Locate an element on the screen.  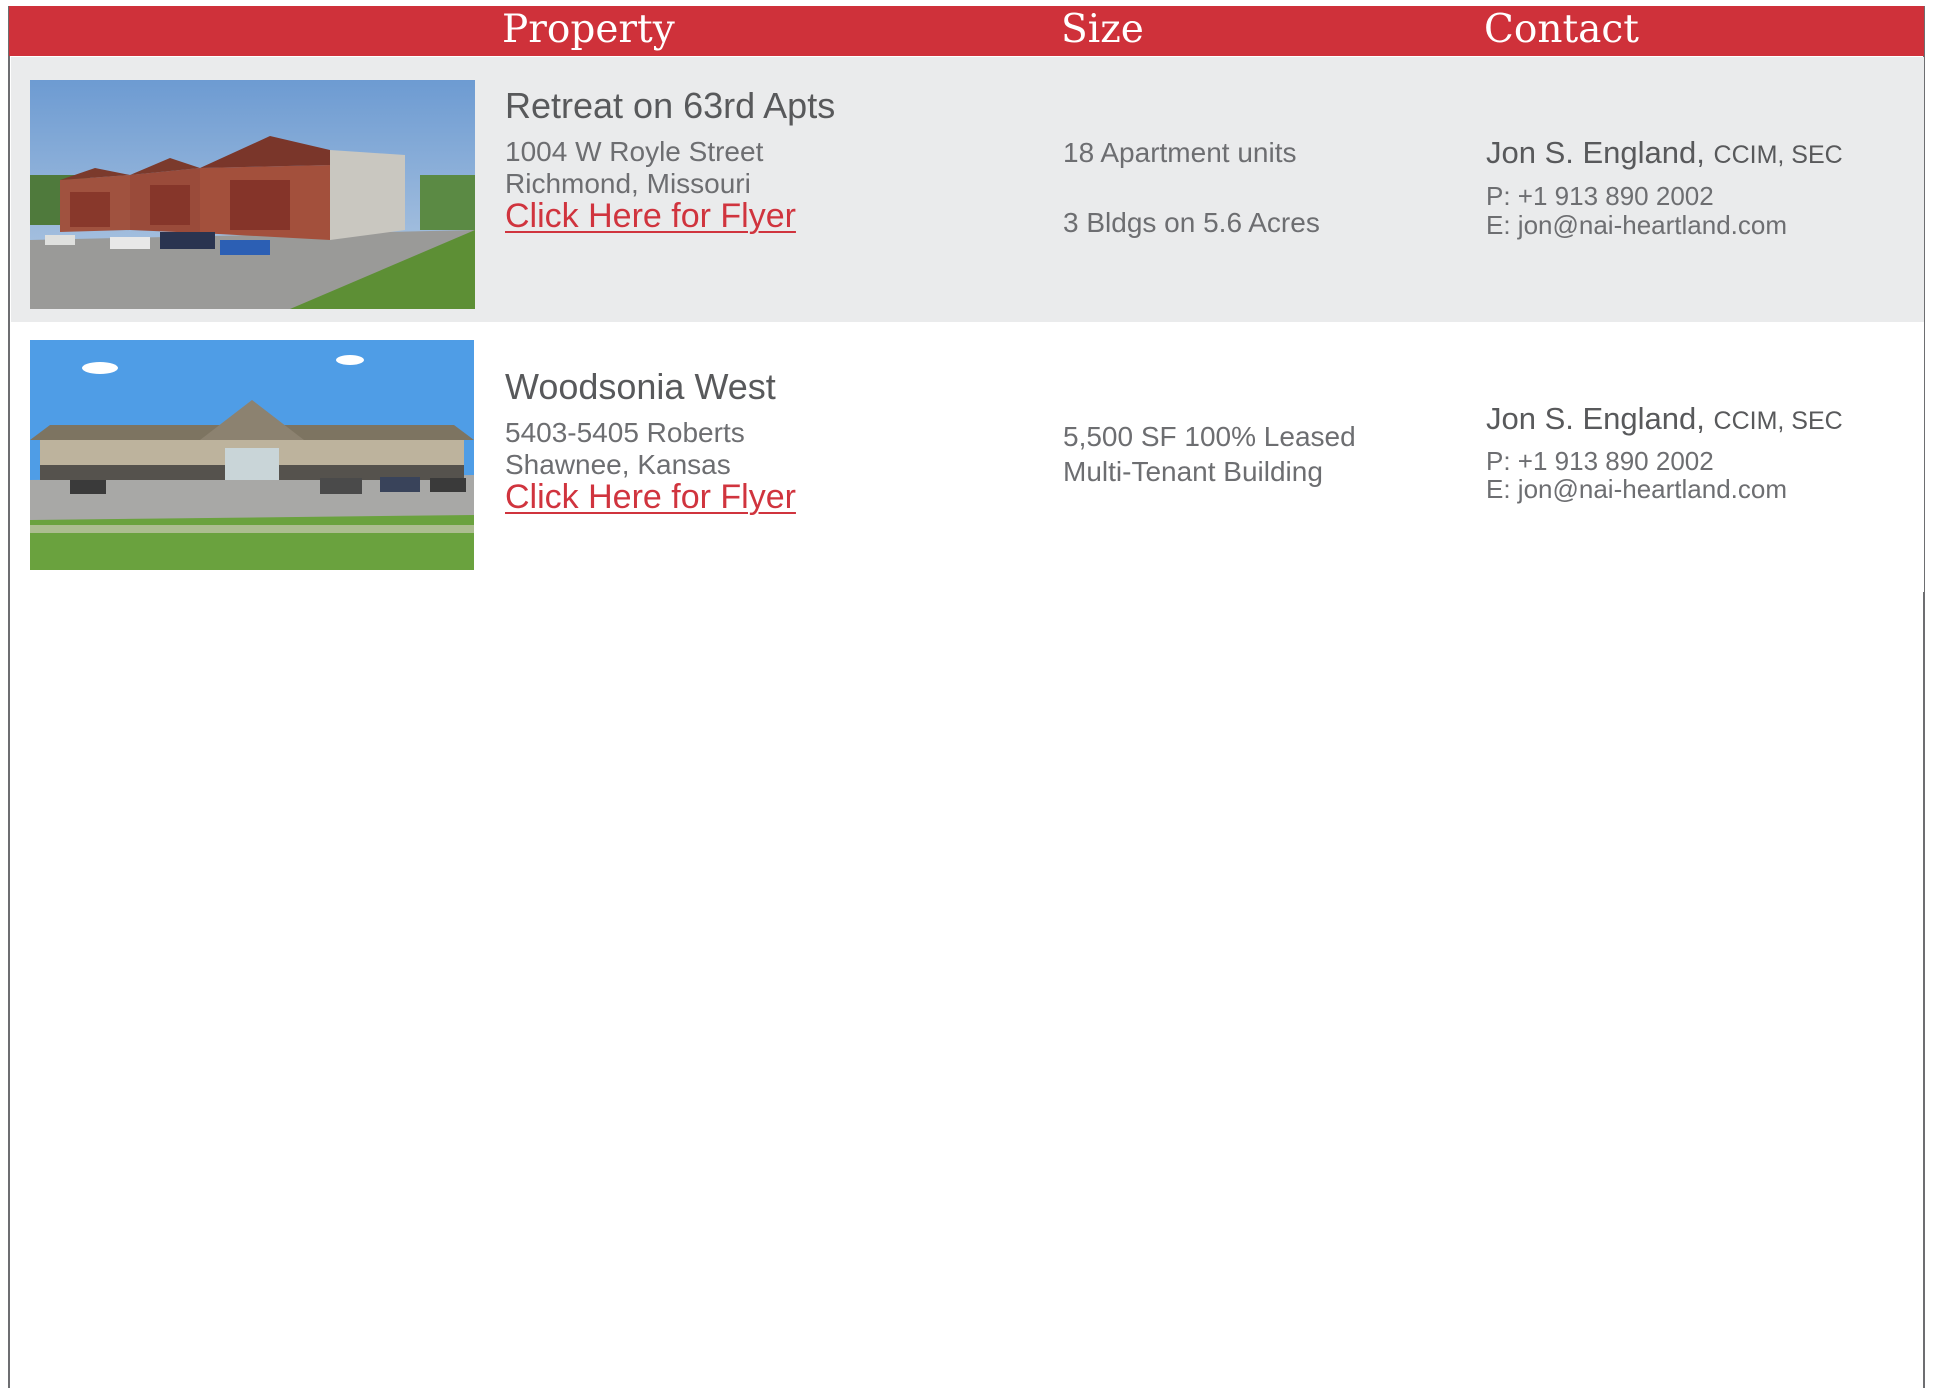
property-address-line2: Richmond, Missouri is located at coordinates (628, 183).